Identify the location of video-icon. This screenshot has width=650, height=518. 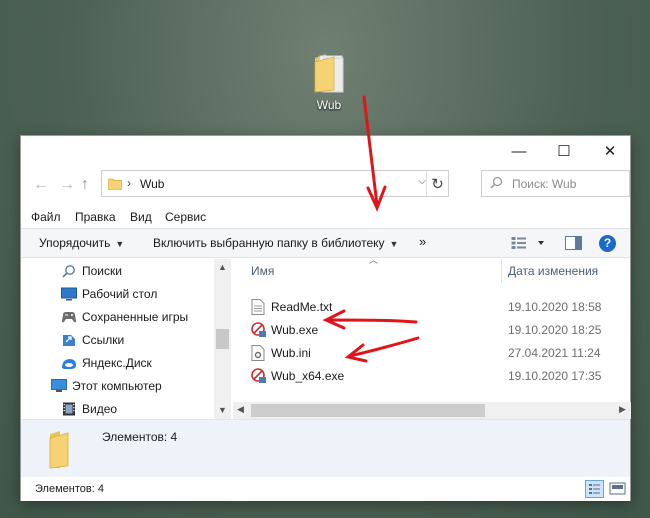
(69, 409).